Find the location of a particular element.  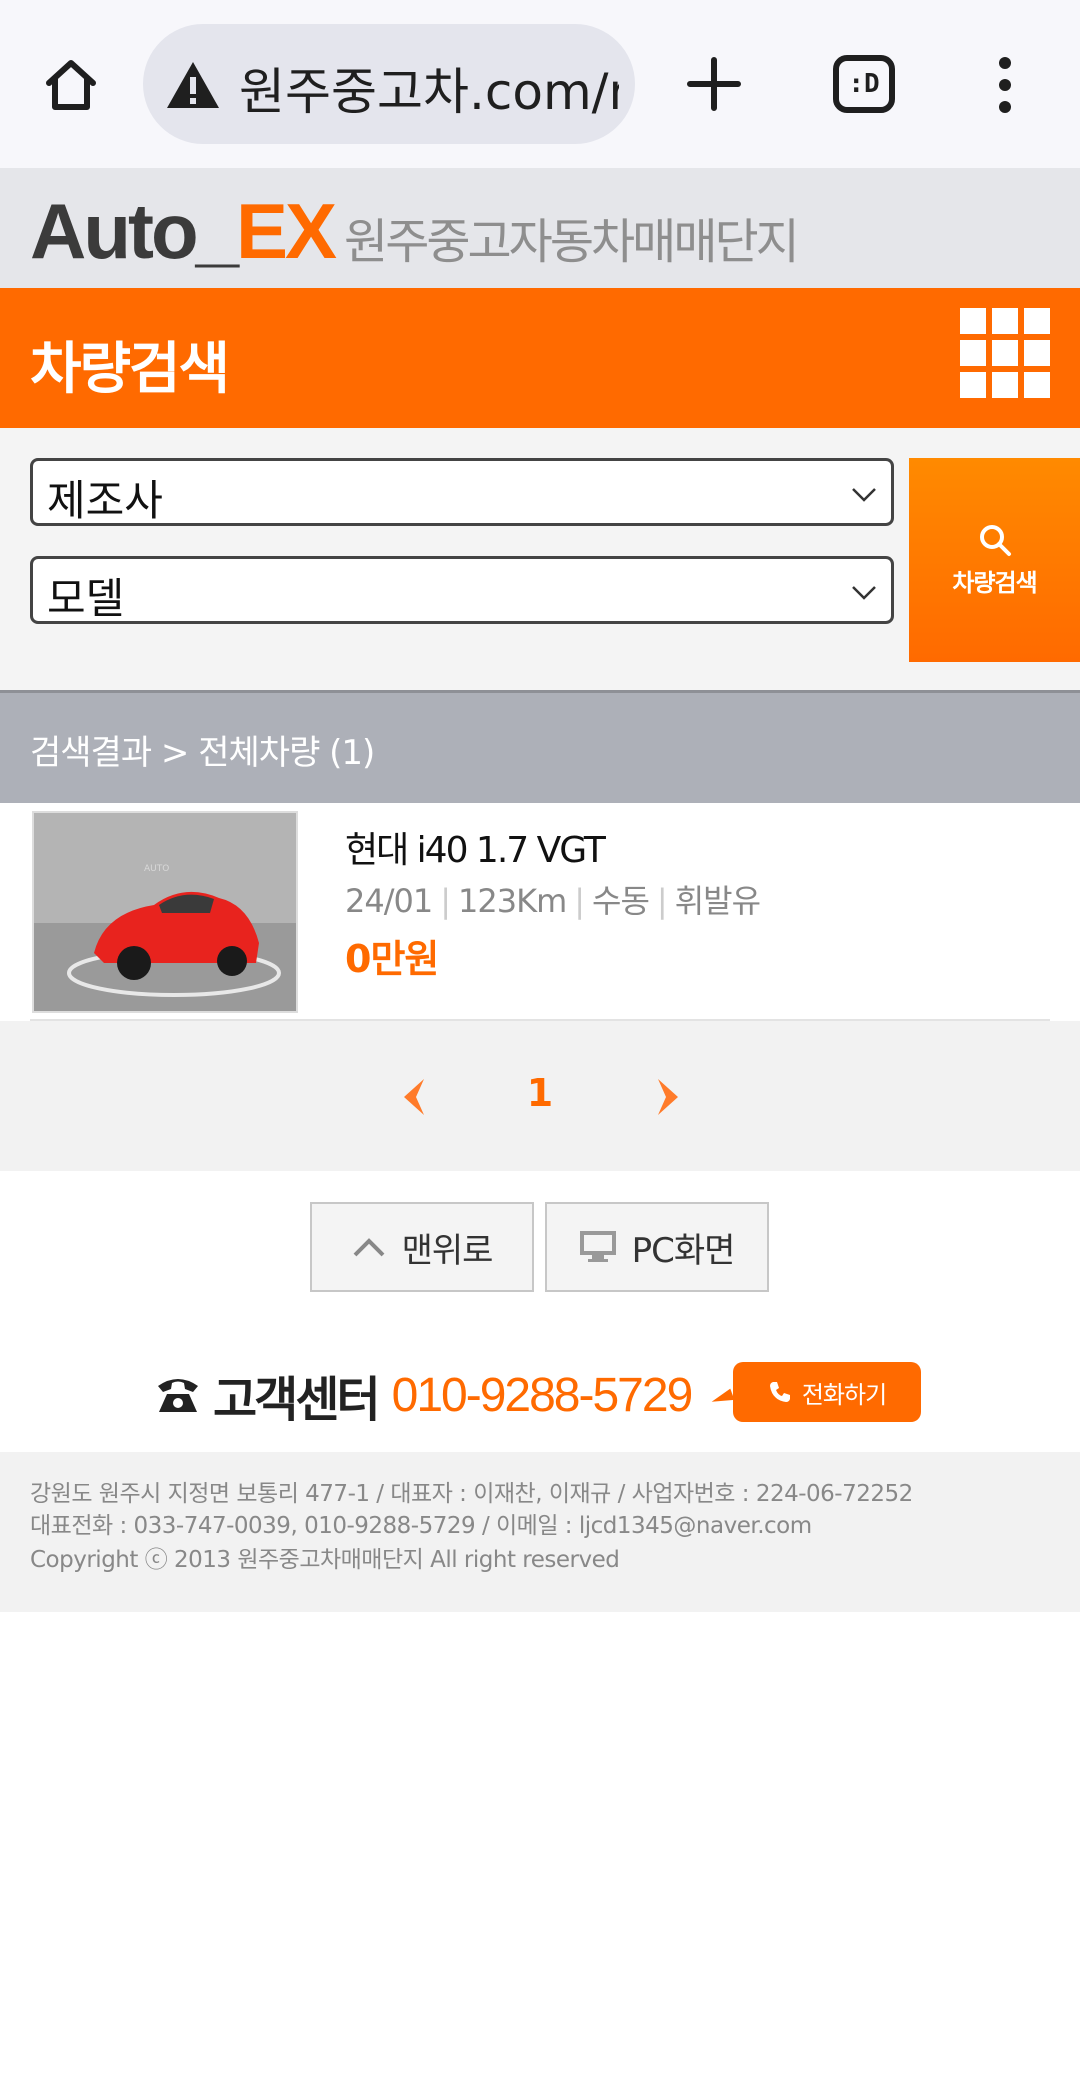

page-title: 차량검색 is located at coordinates (130, 369).